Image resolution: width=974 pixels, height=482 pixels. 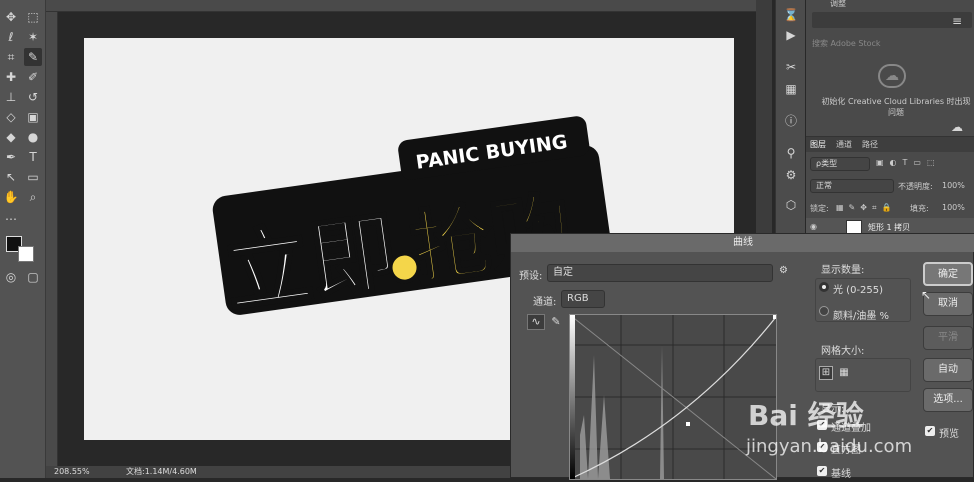 What do you see at coordinates (843, 270) in the screenshot?
I see `display-amount-title: 显示数量:` at bounding box center [843, 270].